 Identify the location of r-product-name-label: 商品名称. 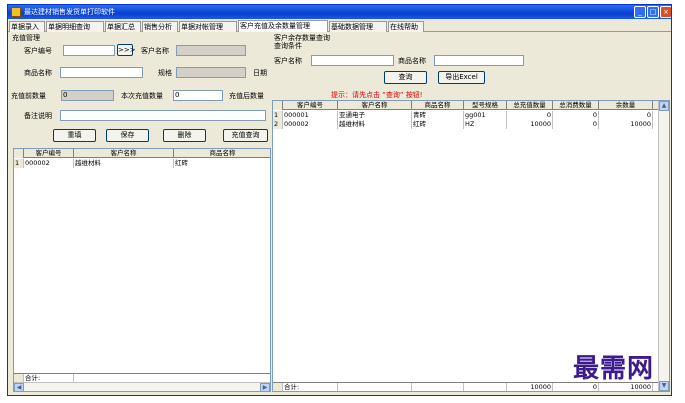
(412, 61).